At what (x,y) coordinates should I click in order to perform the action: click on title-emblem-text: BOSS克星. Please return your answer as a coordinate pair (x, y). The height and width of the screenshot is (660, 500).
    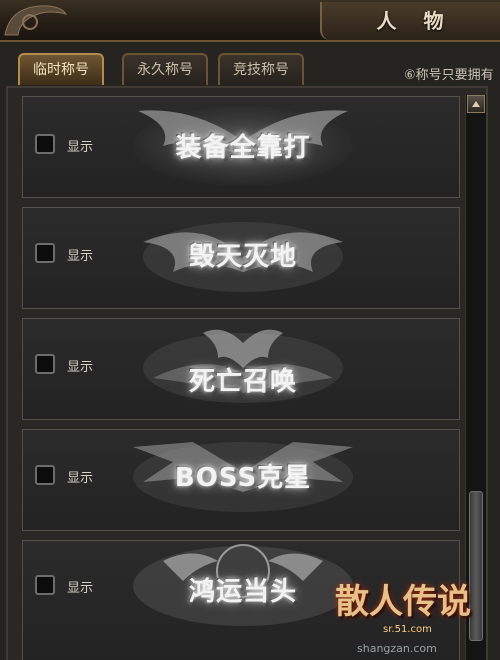
    Looking at the image, I should click on (243, 478).